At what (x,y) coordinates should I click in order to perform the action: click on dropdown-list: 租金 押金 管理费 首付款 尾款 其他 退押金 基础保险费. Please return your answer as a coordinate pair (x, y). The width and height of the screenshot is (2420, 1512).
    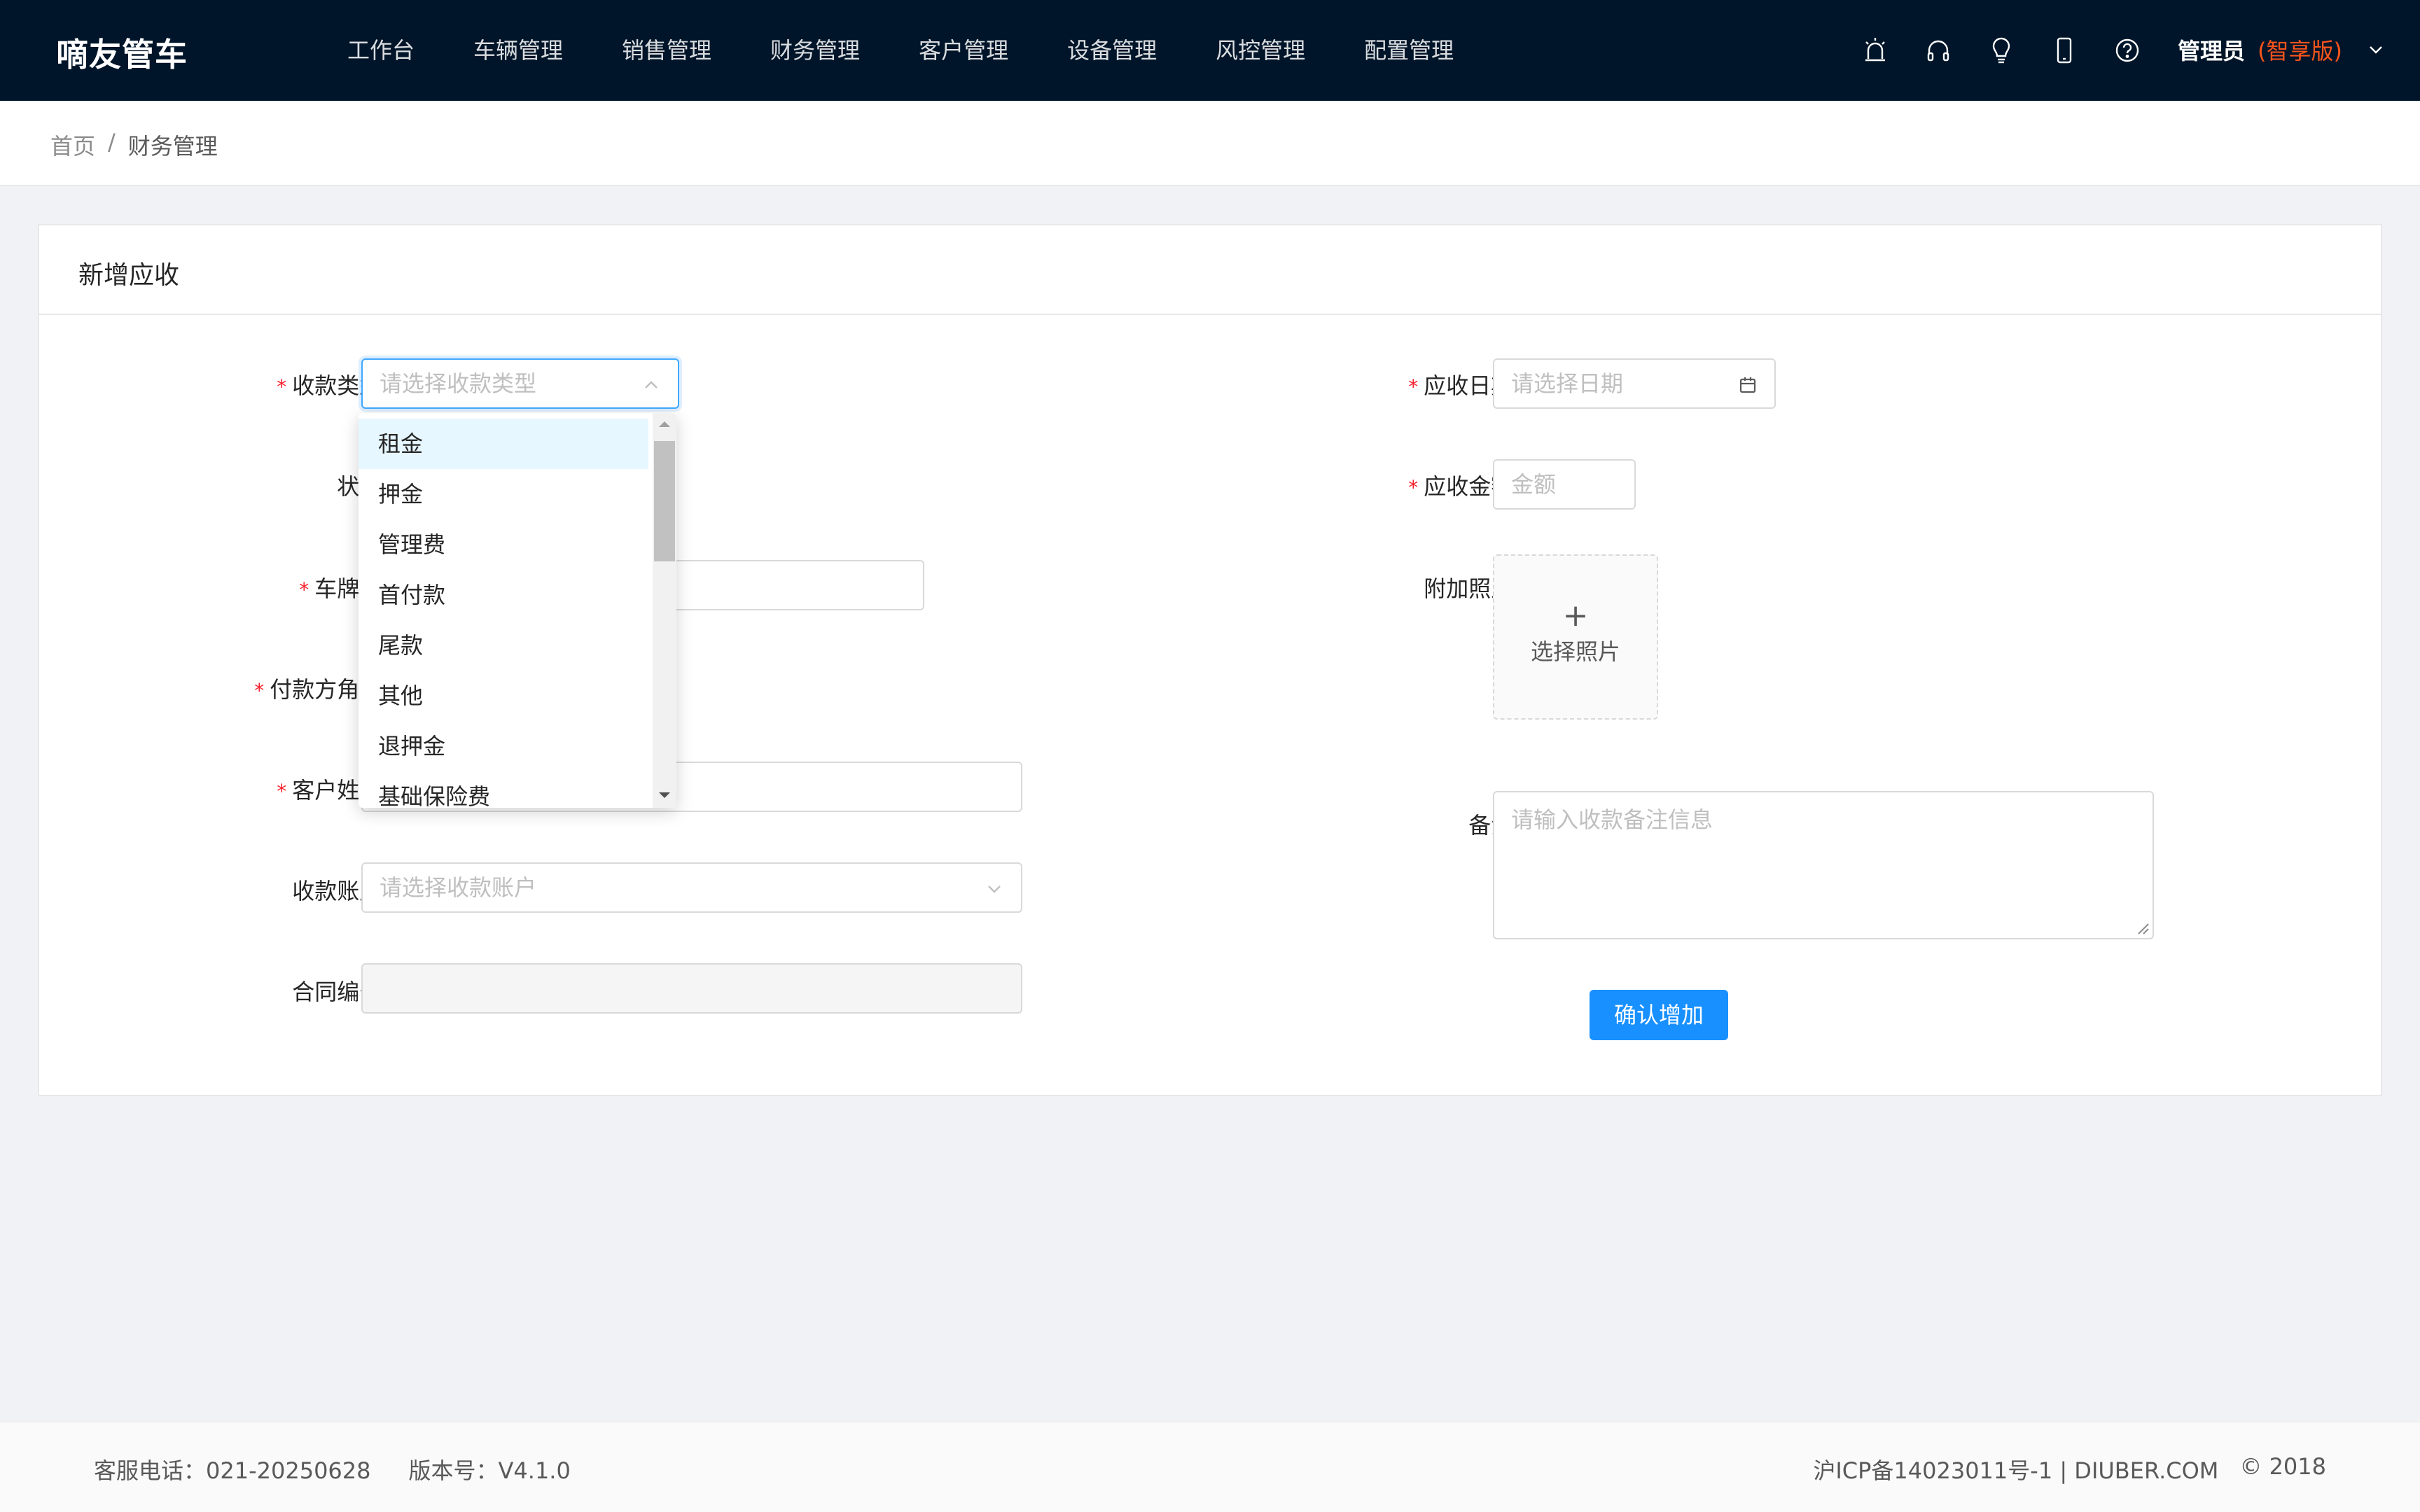
    Looking at the image, I should click on (504, 613).